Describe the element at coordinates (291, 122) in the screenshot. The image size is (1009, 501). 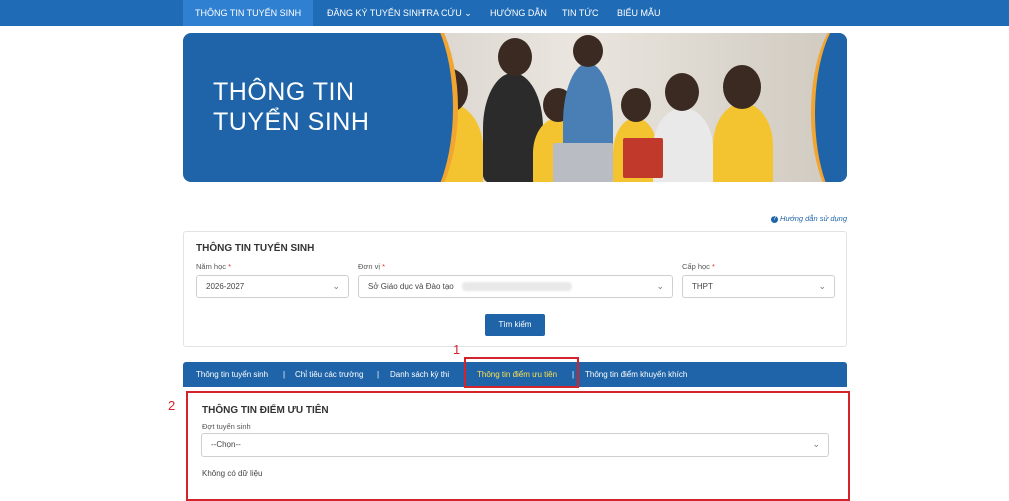
I see `banner-title-line2: TUYỂN SINH` at that location.